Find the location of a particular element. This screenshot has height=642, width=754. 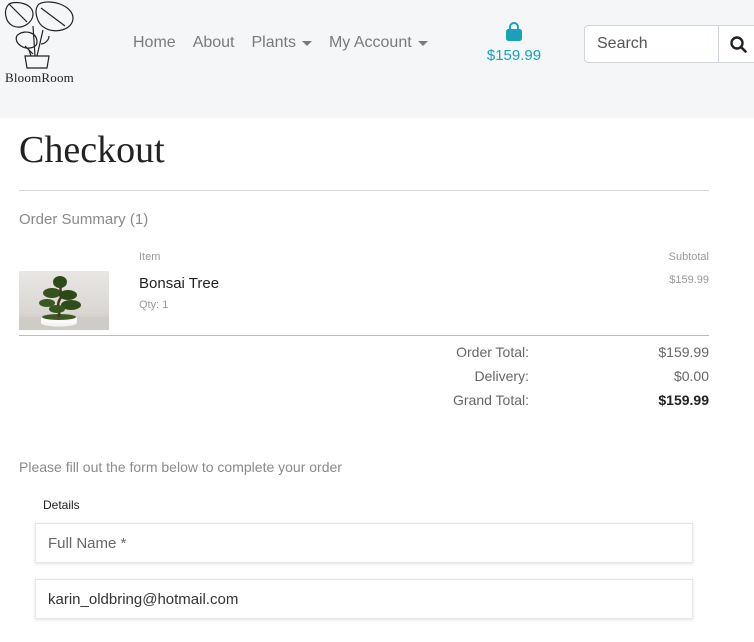

nav-about: About is located at coordinates (214, 43).